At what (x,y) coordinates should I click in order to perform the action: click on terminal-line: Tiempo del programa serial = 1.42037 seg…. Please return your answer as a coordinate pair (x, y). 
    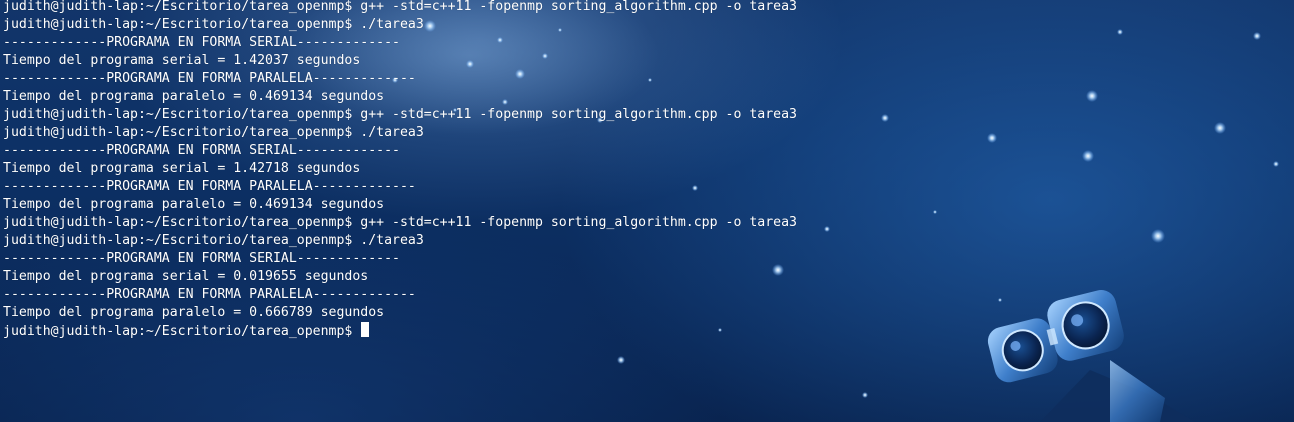
    Looking at the image, I should click on (182, 60).